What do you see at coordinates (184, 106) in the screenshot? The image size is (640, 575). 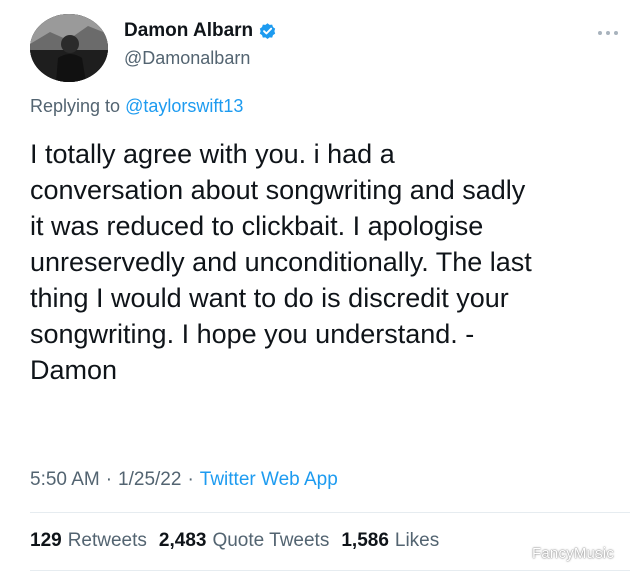 I see `reply-mention-link: @taylorswift13` at bounding box center [184, 106].